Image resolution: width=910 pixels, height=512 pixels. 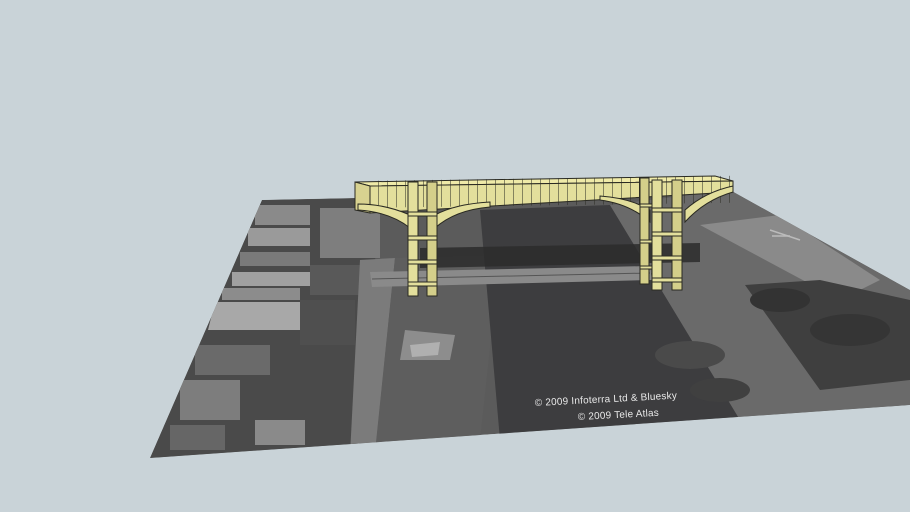 I want to click on right-tower, so click(x=661, y=234).